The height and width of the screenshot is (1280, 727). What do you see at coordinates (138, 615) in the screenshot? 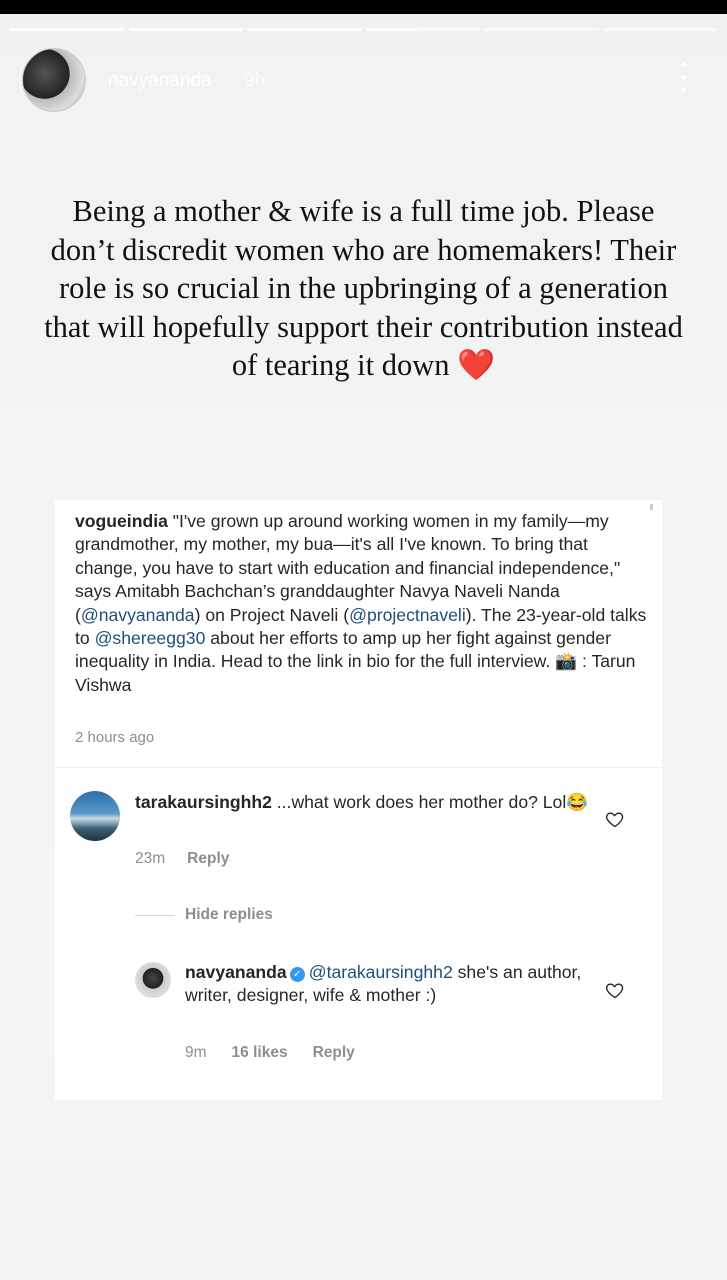
I see `mention-link: @navyananda` at bounding box center [138, 615].